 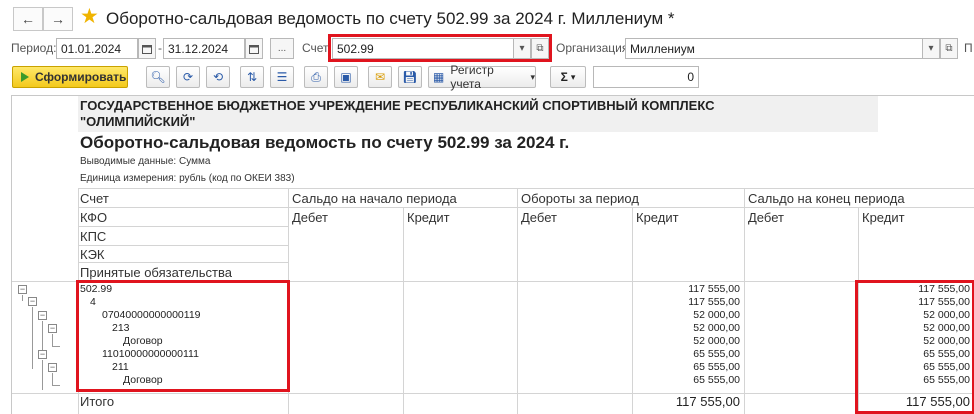 I want to click on save-button: 💾︎, so click(x=410, y=77).